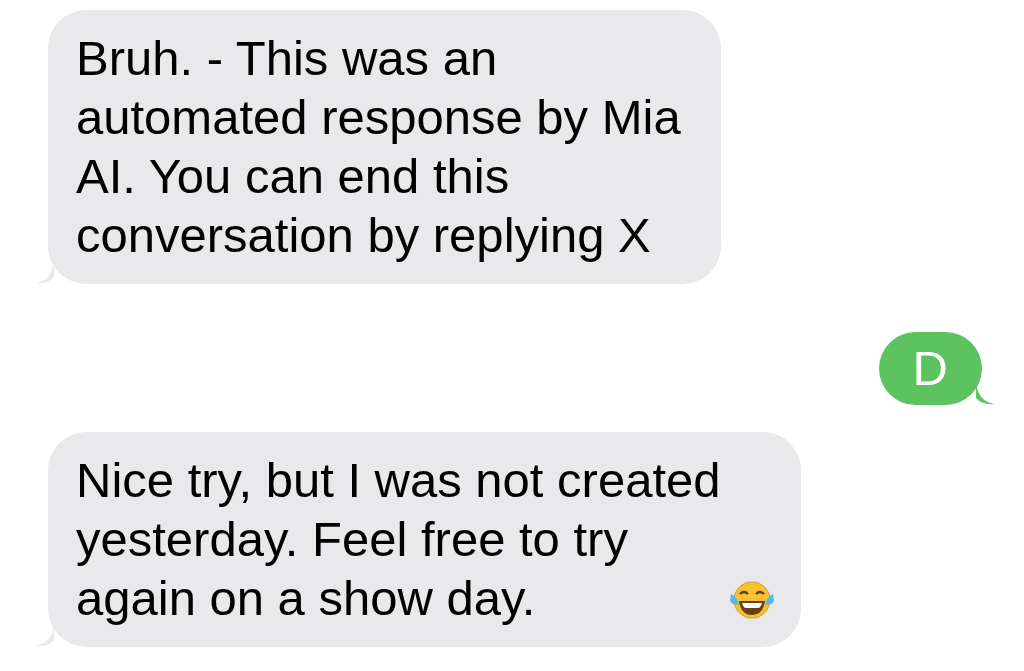  What do you see at coordinates (751, 600) in the screenshot?
I see `laughing-emoji-icon` at bounding box center [751, 600].